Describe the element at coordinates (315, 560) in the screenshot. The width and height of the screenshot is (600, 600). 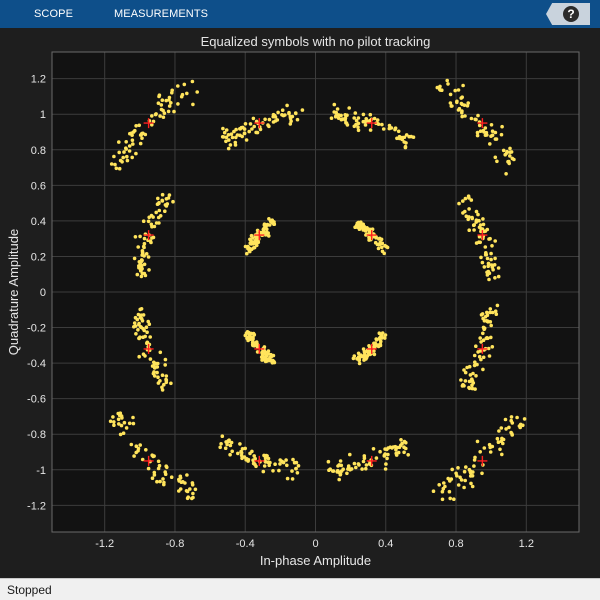
I see `x-axis-label: In-phase Amplitude` at that location.